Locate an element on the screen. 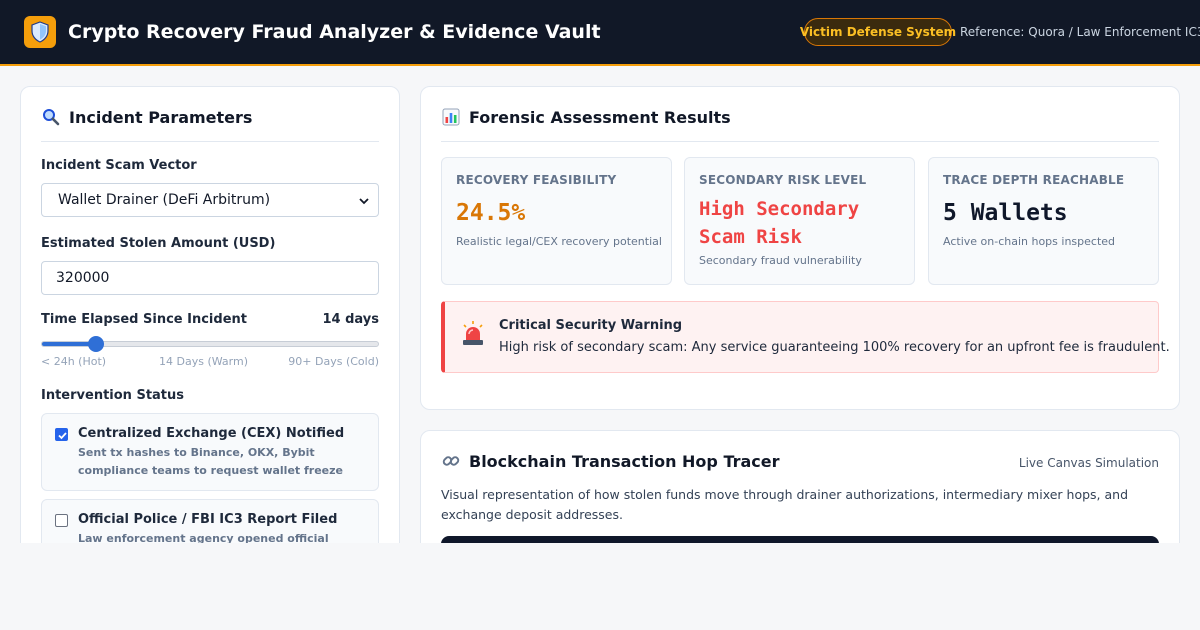  page-background is located at coordinates (600, 586).